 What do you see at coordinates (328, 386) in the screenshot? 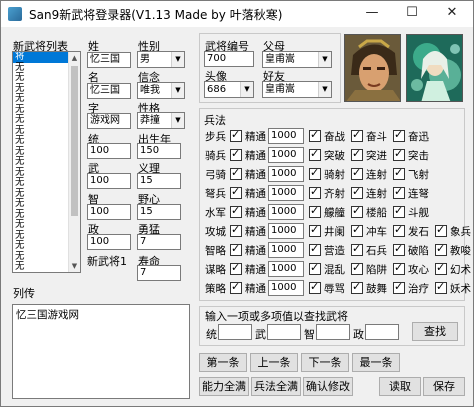
I see `confirm-button: 确认修改` at bounding box center [328, 386].